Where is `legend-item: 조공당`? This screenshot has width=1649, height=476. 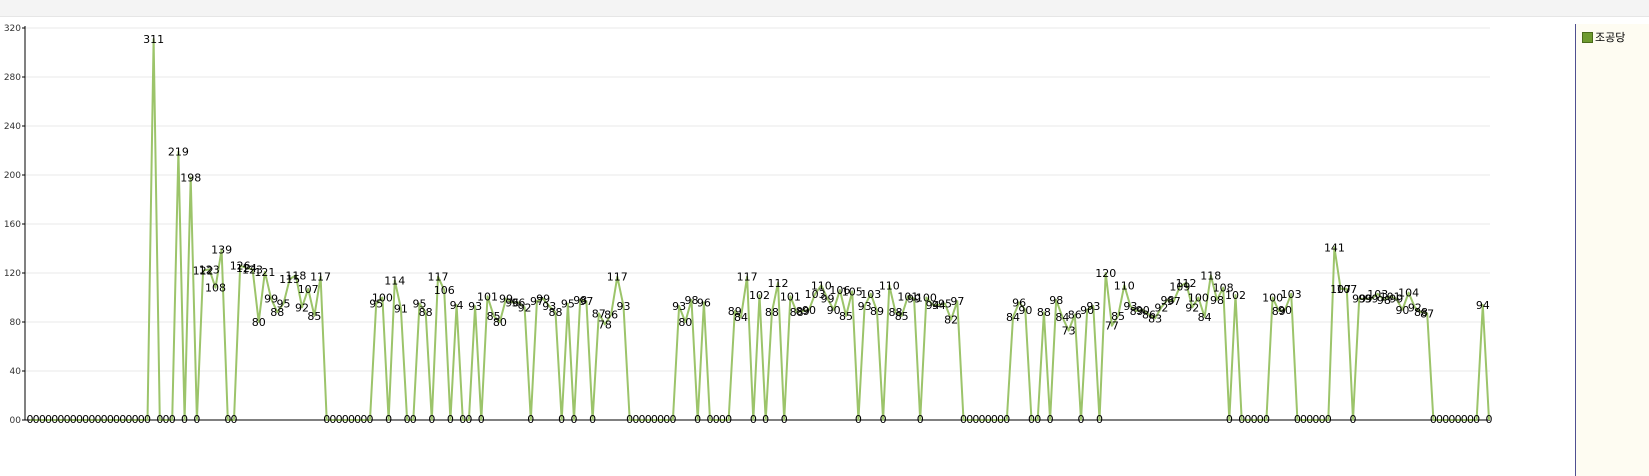
legend-item: 조공당 is located at coordinates (1603, 37).